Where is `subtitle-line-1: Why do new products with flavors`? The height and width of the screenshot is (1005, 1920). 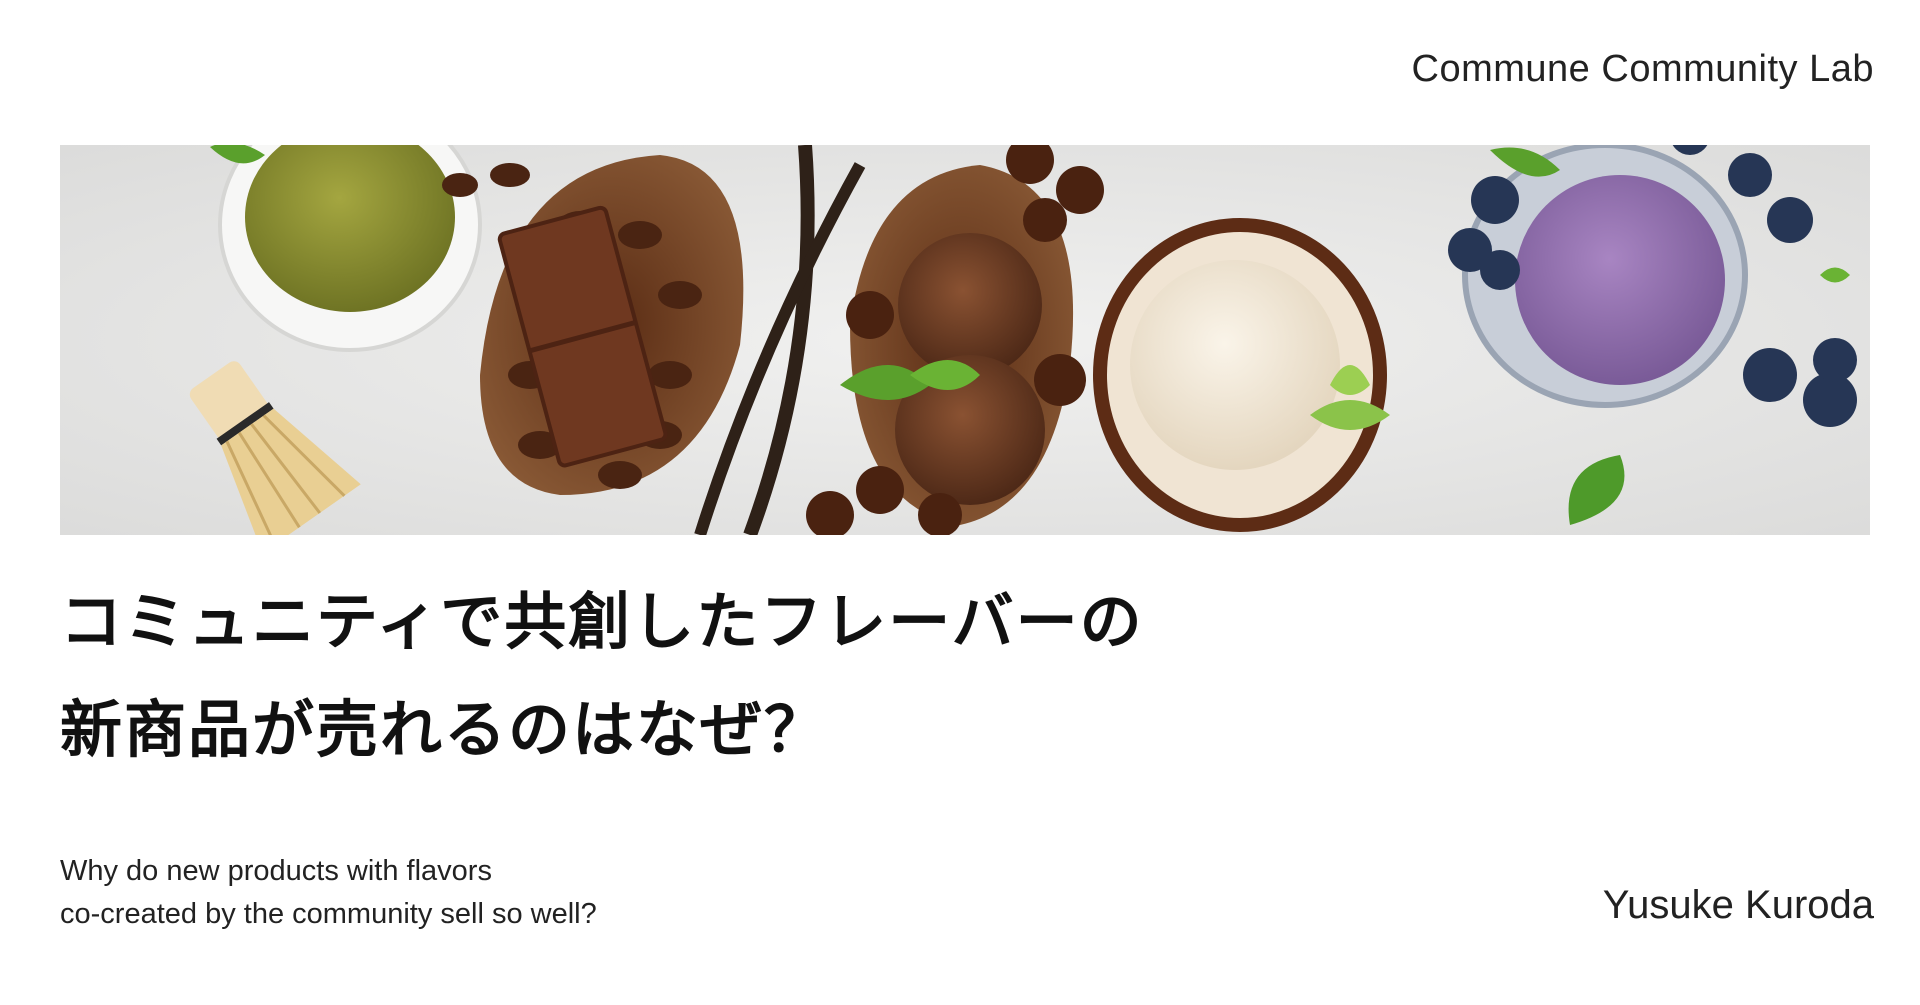
subtitle-line-1: Why do new products with flavors is located at coordinates (276, 871).